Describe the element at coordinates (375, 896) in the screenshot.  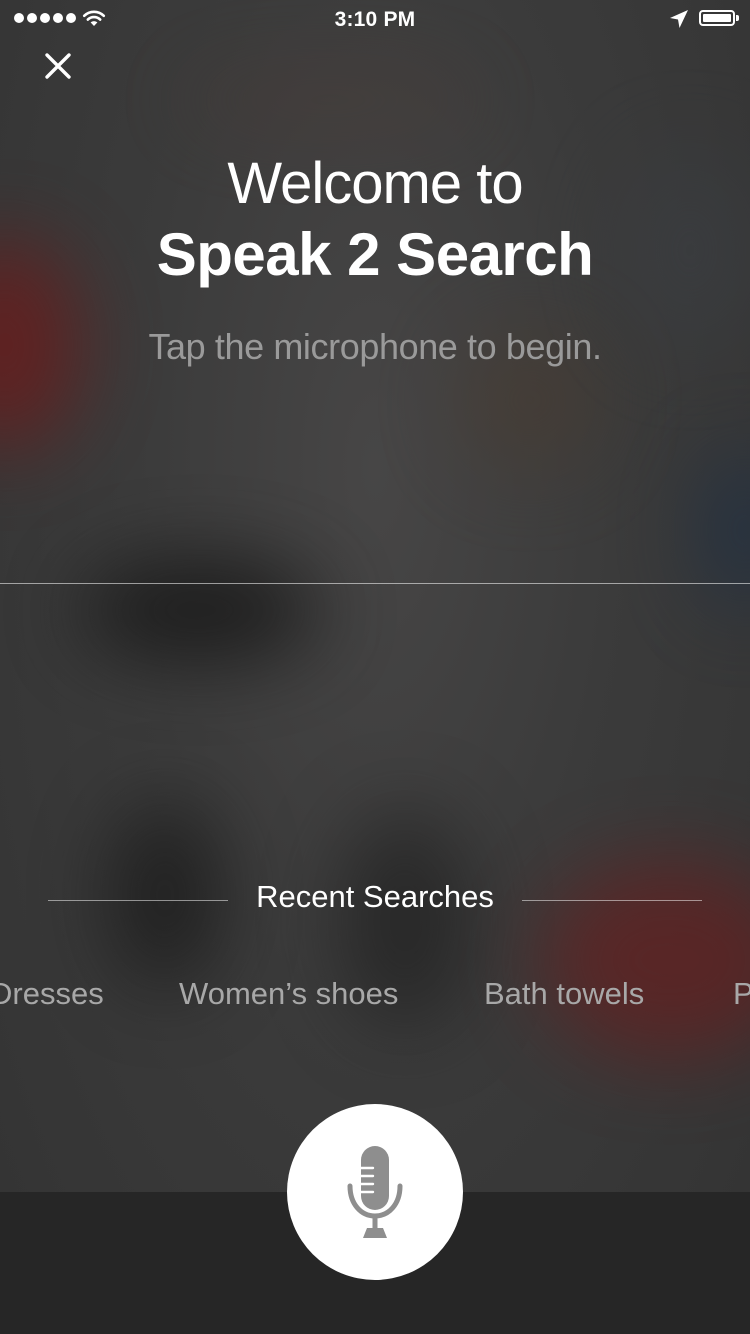
I see `recent-searches-heading: Recent Searches` at that location.